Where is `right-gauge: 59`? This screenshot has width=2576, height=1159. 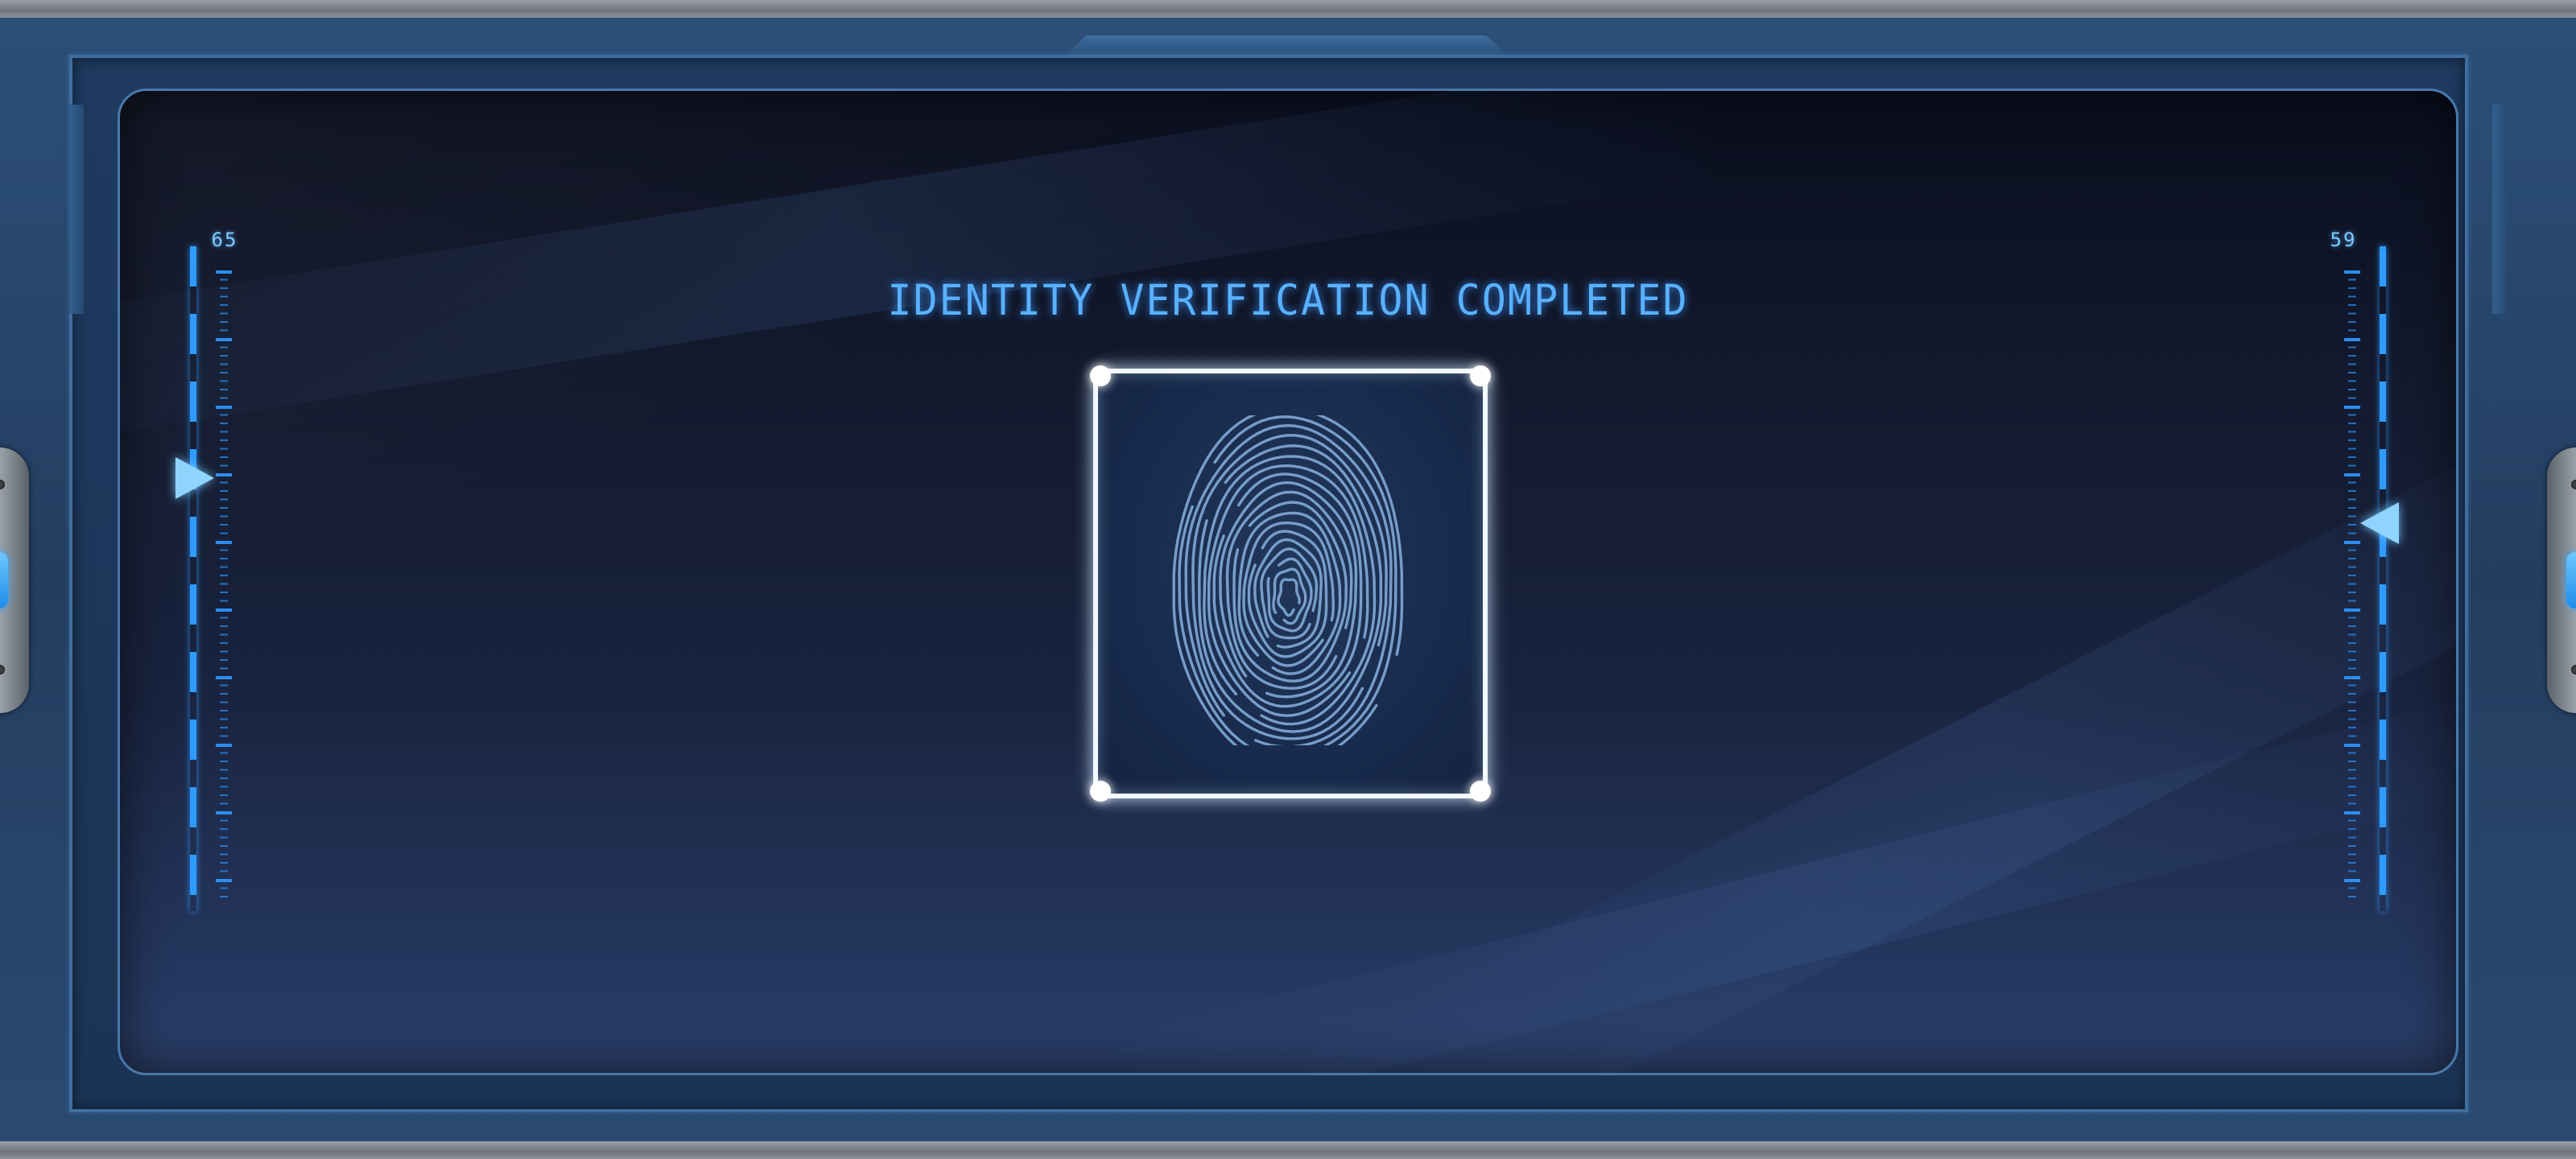
right-gauge: 59 is located at coordinates (2358, 572).